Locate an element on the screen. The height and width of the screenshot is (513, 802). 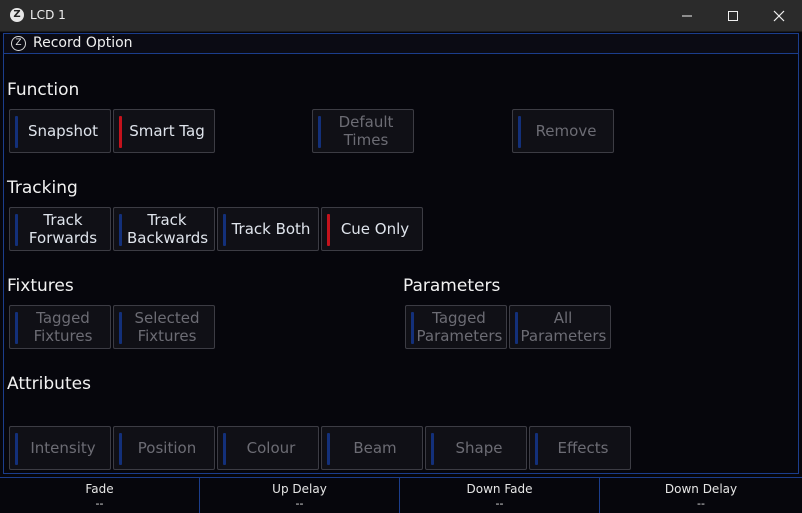
window-title-bar: Z LCD 1 is located at coordinates (401, 16).